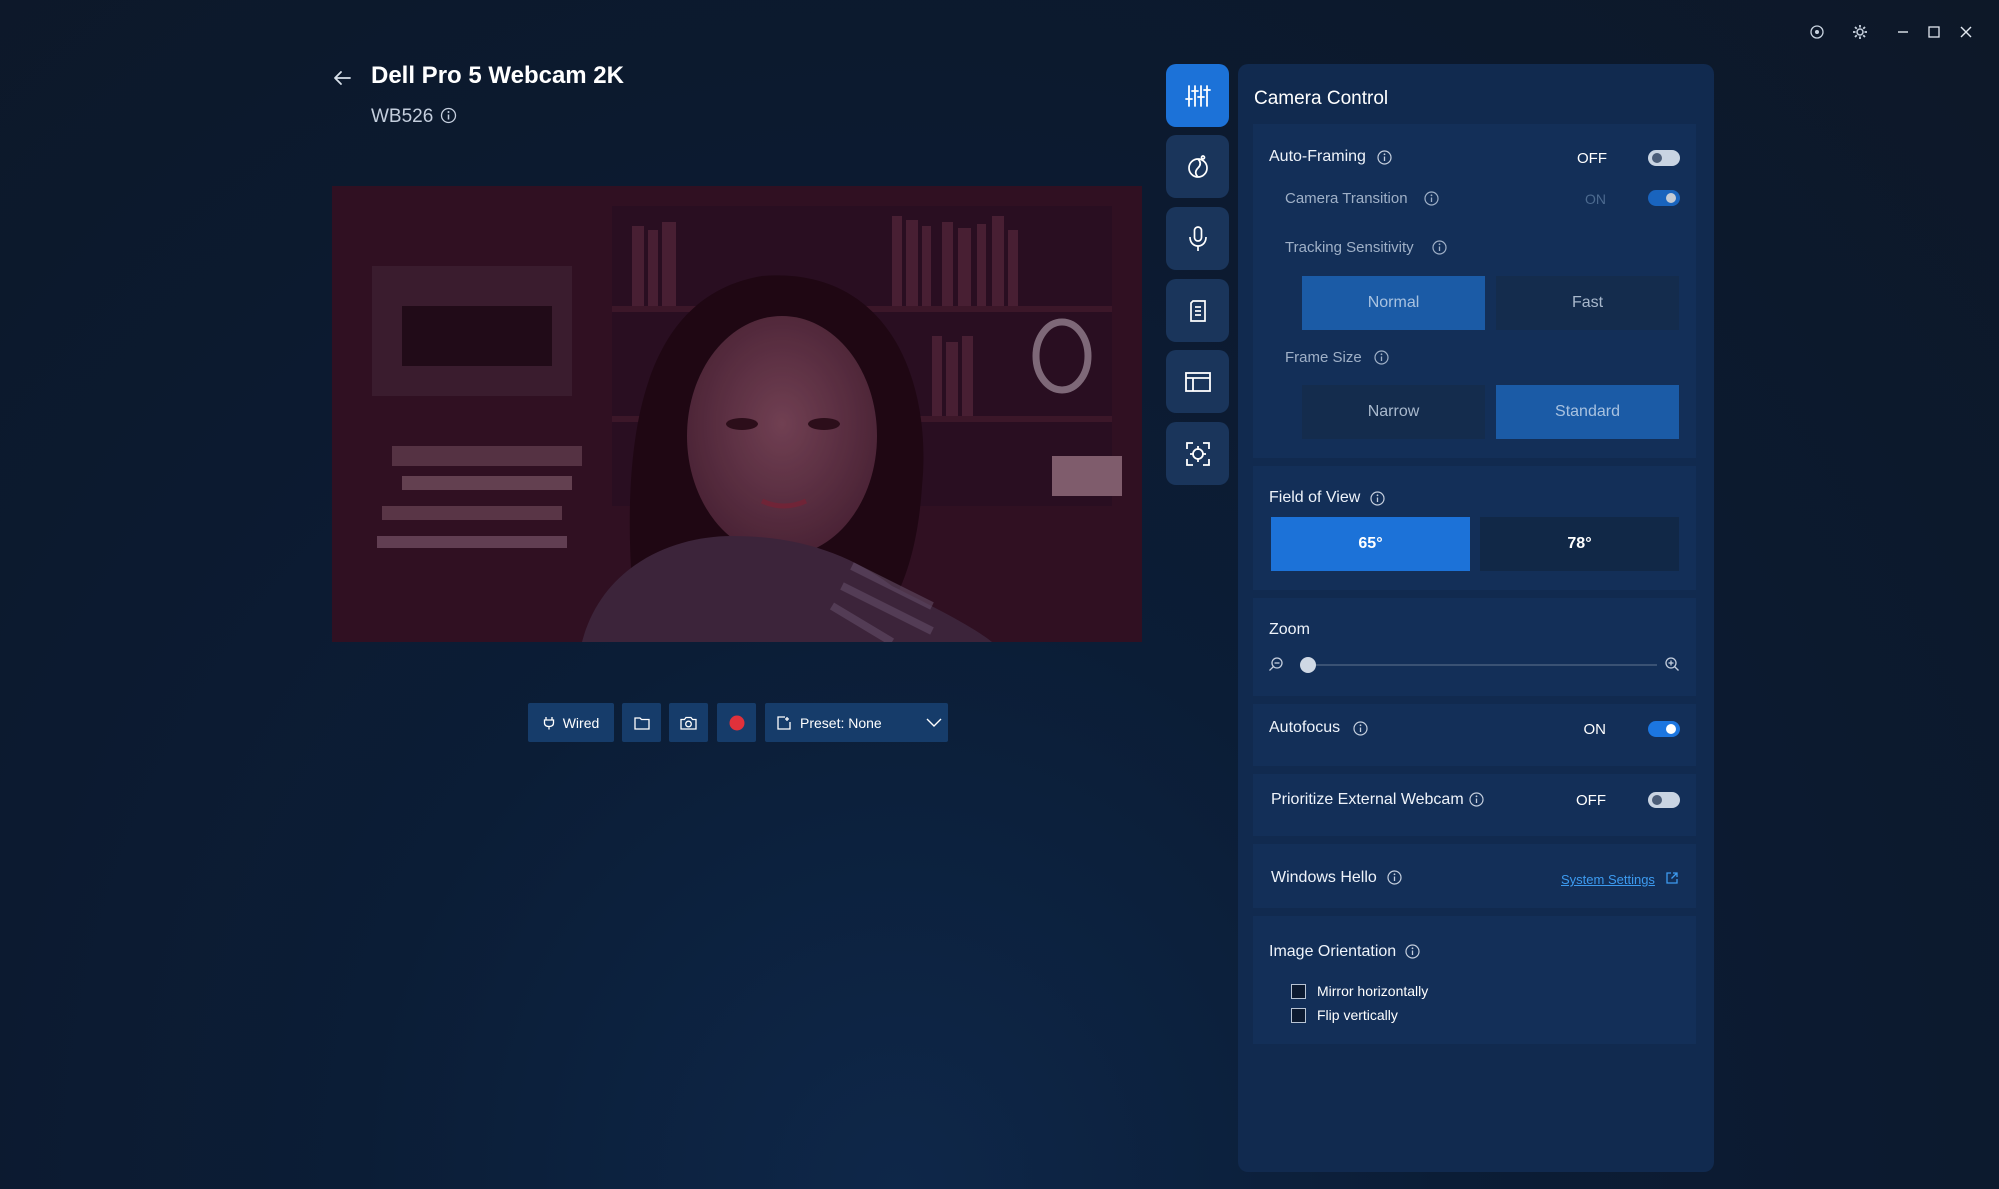 The height and width of the screenshot is (1189, 1999). What do you see at coordinates (1587, 303) in the screenshot?
I see `sensitivity-fast-option: Fast` at bounding box center [1587, 303].